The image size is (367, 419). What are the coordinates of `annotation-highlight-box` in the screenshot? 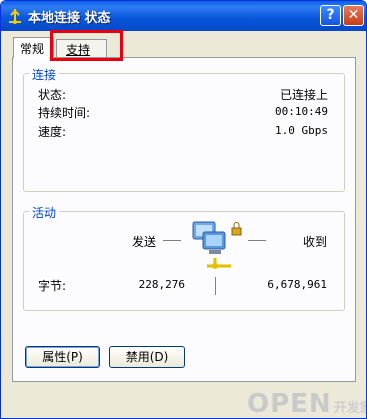 It's located at (86, 45).